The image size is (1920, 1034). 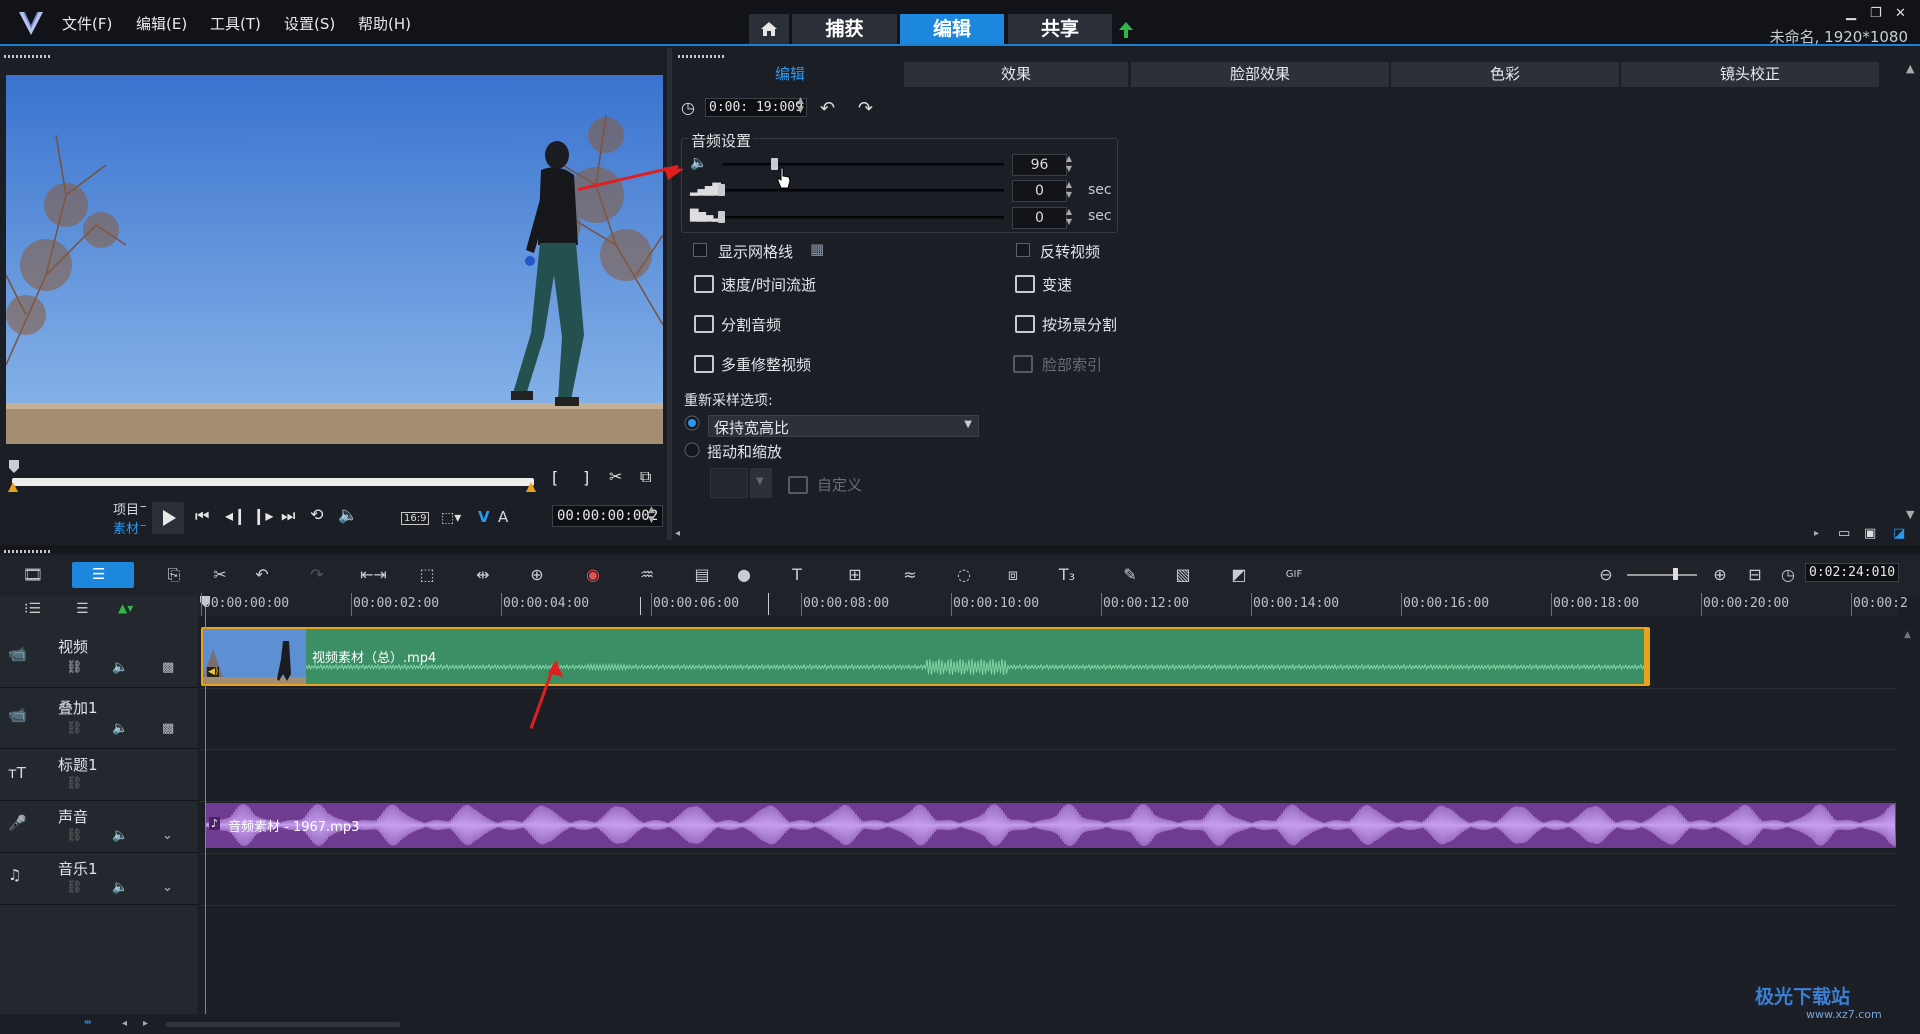 What do you see at coordinates (1048, 880) in the screenshot?
I see `lane-music` at bounding box center [1048, 880].